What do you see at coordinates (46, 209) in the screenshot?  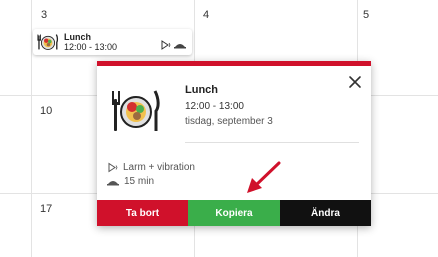 I see `day-number: 17` at bounding box center [46, 209].